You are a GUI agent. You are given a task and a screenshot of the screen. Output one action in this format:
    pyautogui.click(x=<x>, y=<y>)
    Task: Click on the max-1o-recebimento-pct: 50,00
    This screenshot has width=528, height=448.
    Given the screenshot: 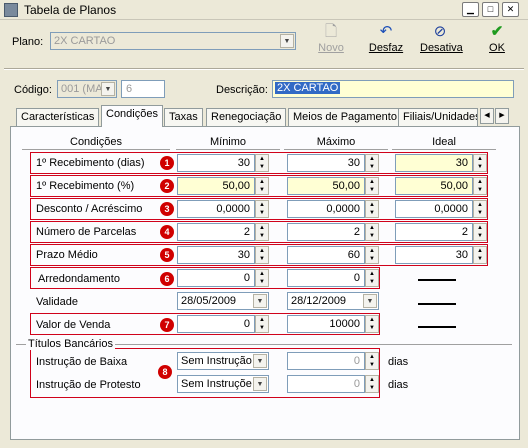 What is the action you would take?
    pyautogui.click(x=326, y=186)
    